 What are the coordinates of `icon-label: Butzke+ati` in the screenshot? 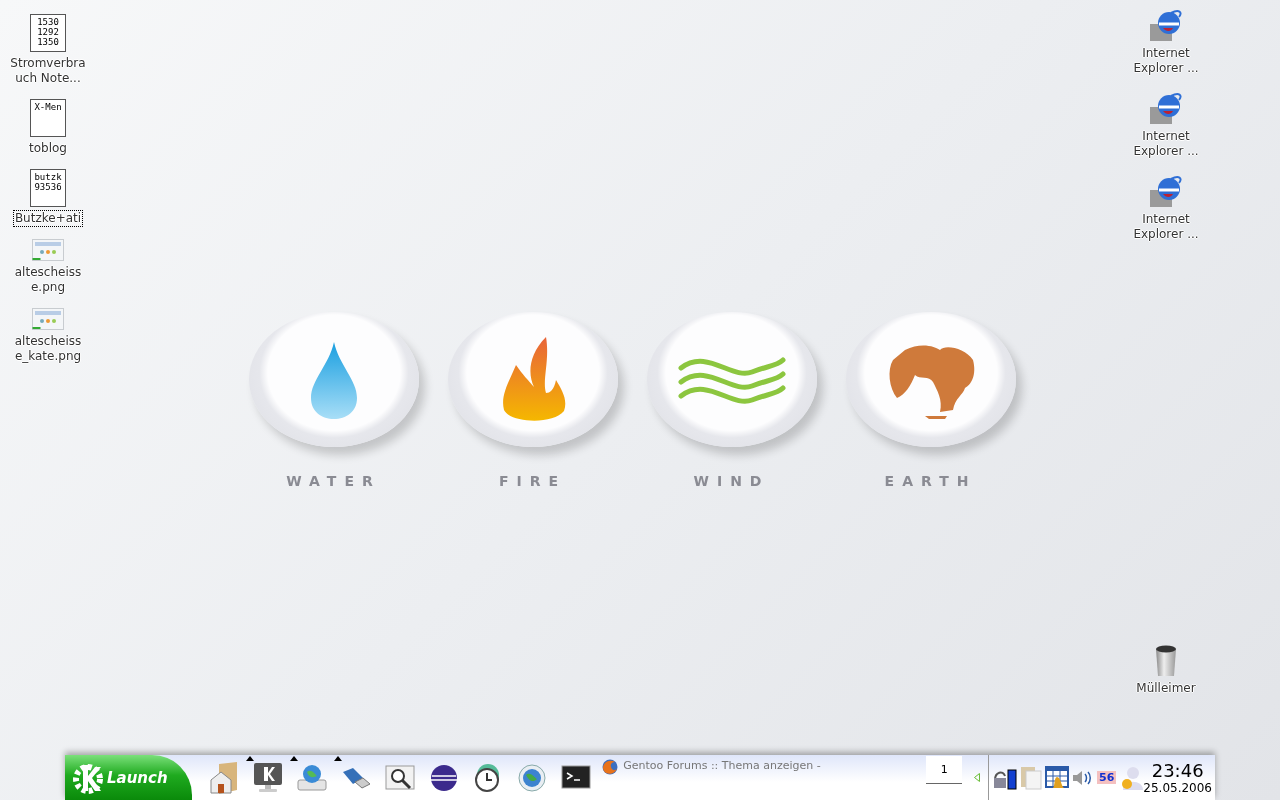 It's located at (48, 218).